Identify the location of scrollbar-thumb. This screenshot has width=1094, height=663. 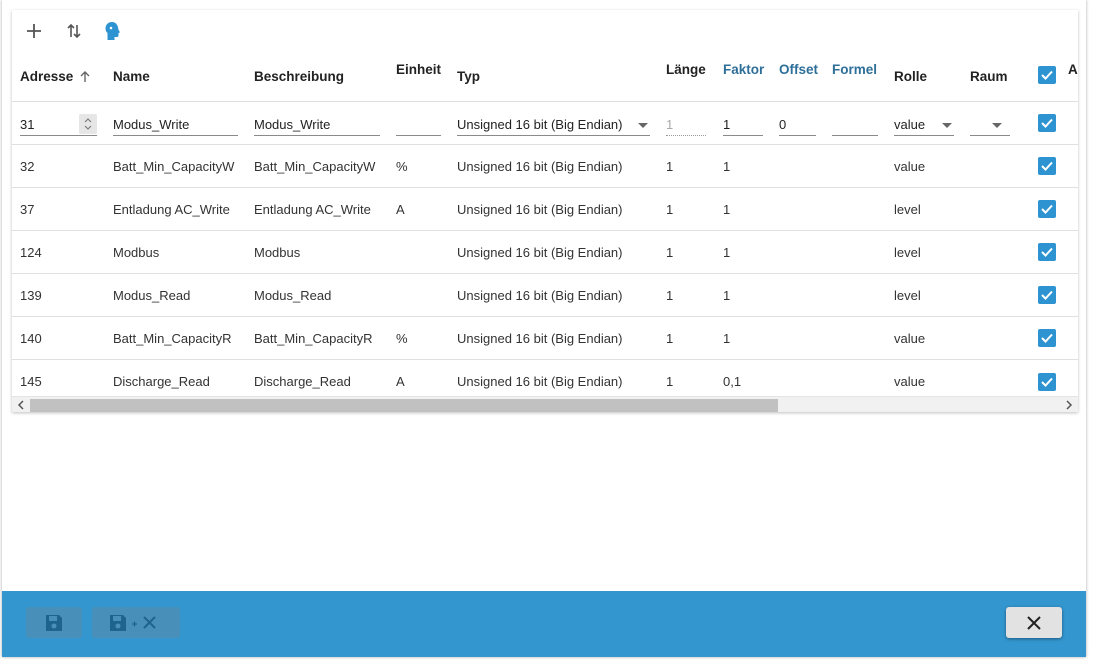
(404, 405).